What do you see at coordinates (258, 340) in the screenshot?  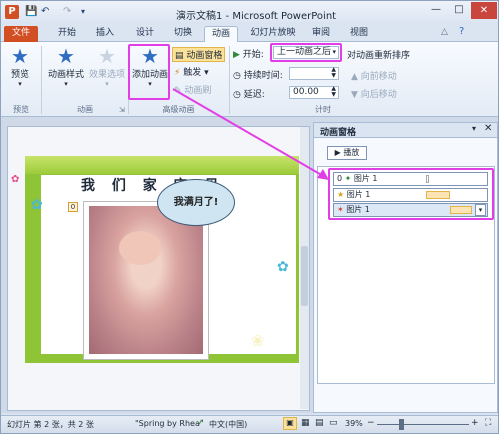 I see `daisy-decoration-icon: ❀` at bounding box center [258, 340].